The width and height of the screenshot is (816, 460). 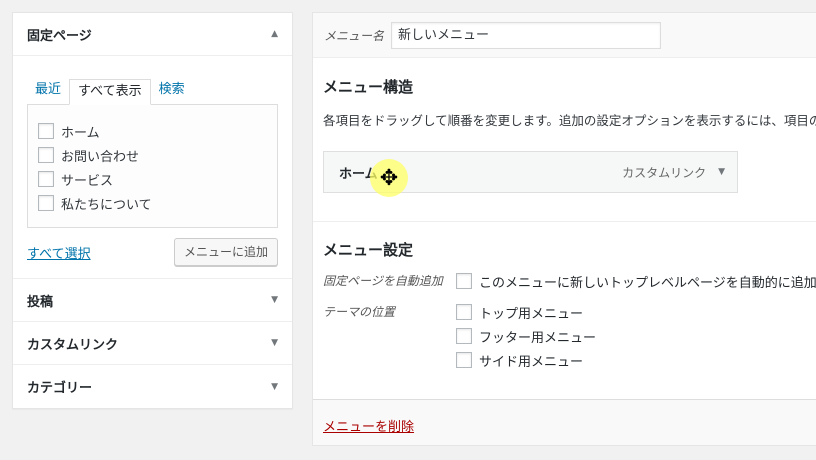 I want to click on page-item-services: サービス, so click(x=152, y=179).